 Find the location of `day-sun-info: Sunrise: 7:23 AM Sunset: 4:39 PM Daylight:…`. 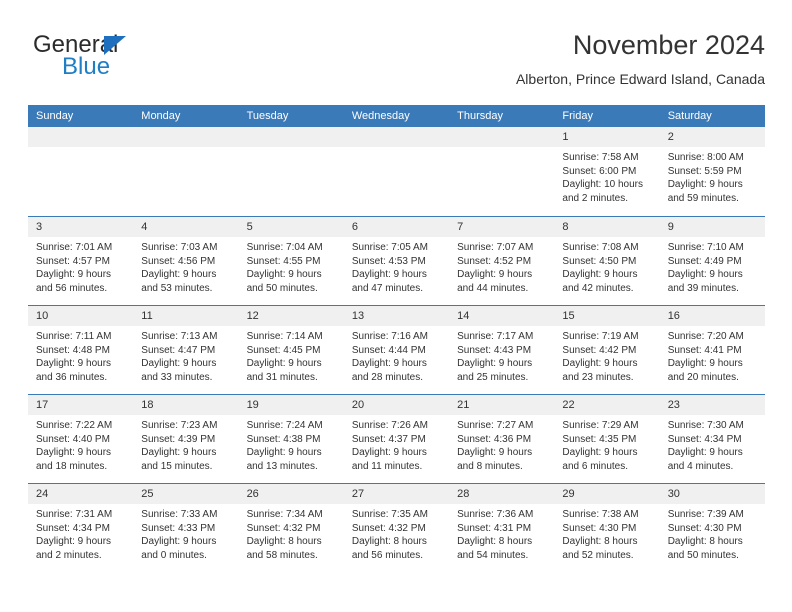

day-sun-info: Sunrise: 7:23 AM Sunset: 4:39 PM Daylight:… is located at coordinates (185, 444).